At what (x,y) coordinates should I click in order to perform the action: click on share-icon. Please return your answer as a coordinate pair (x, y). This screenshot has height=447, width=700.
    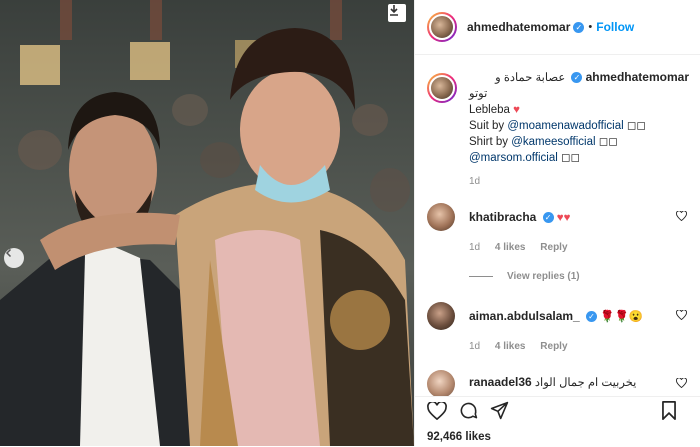
    Looking at the image, I should click on (499, 412).